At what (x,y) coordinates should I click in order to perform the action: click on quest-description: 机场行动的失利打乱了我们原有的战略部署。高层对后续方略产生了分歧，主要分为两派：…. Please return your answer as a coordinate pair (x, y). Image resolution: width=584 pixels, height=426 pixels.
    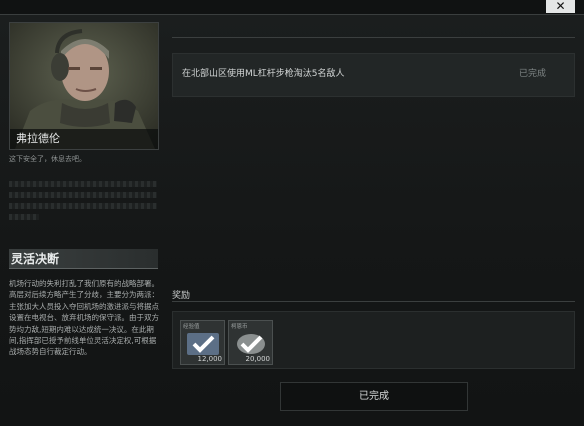
    Looking at the image, I should click on (84, 318).